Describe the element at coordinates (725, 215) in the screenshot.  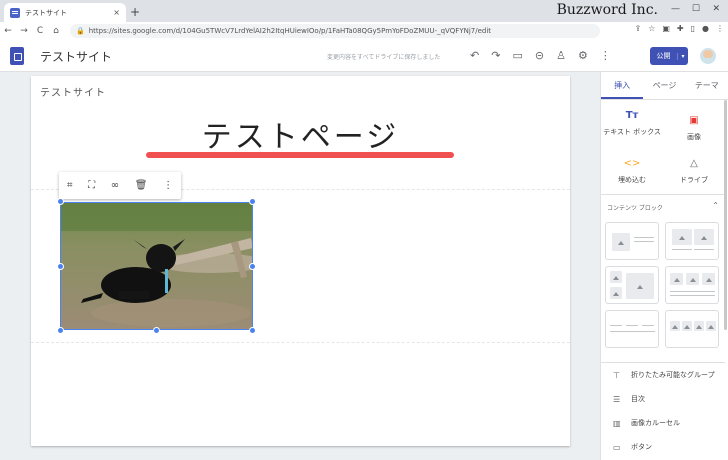
I see `panel-scrollbar` at that location.